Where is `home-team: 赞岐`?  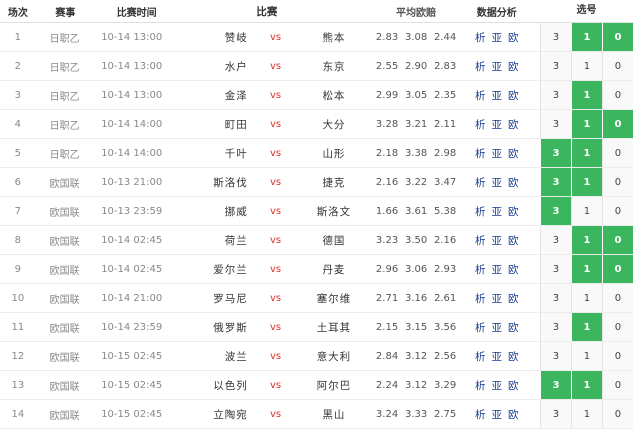
home-team: 赞岐 is located at coordinates (216, 37).